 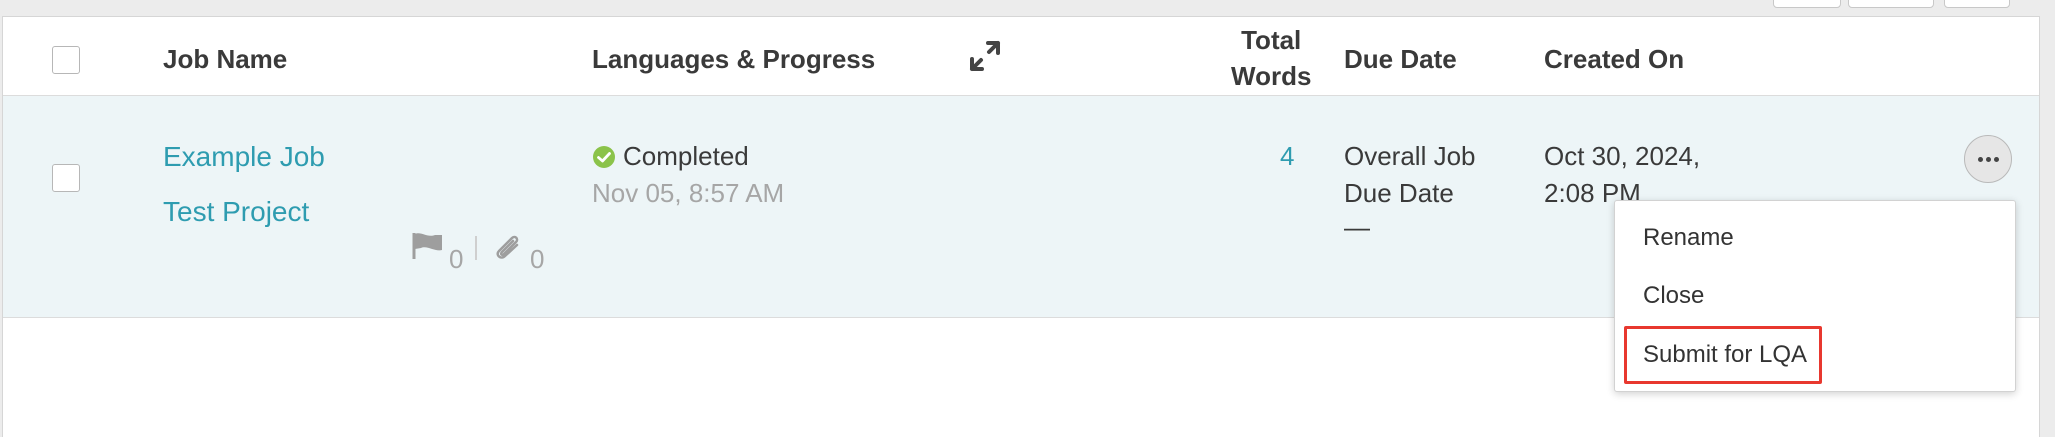 What do you see at coordinates (66, 178) in the screenshot?
I see `row-checkbox` at bounding box center [66, 178].